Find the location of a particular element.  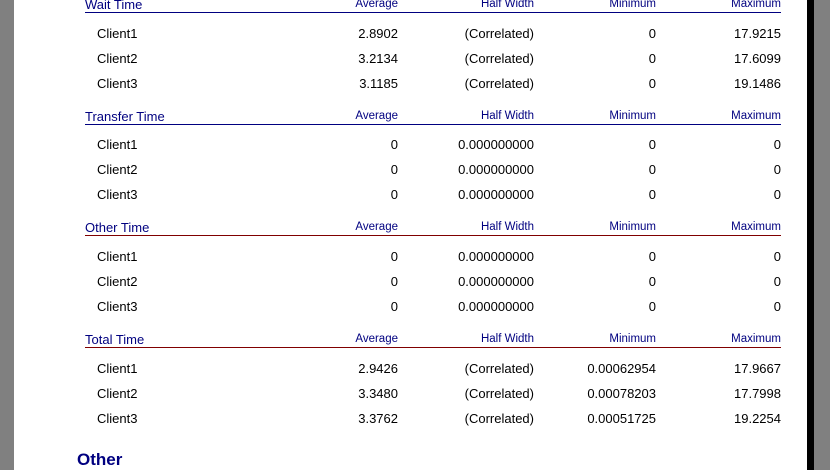

section-title: Transfer Time is located at coordinates (125, 116).